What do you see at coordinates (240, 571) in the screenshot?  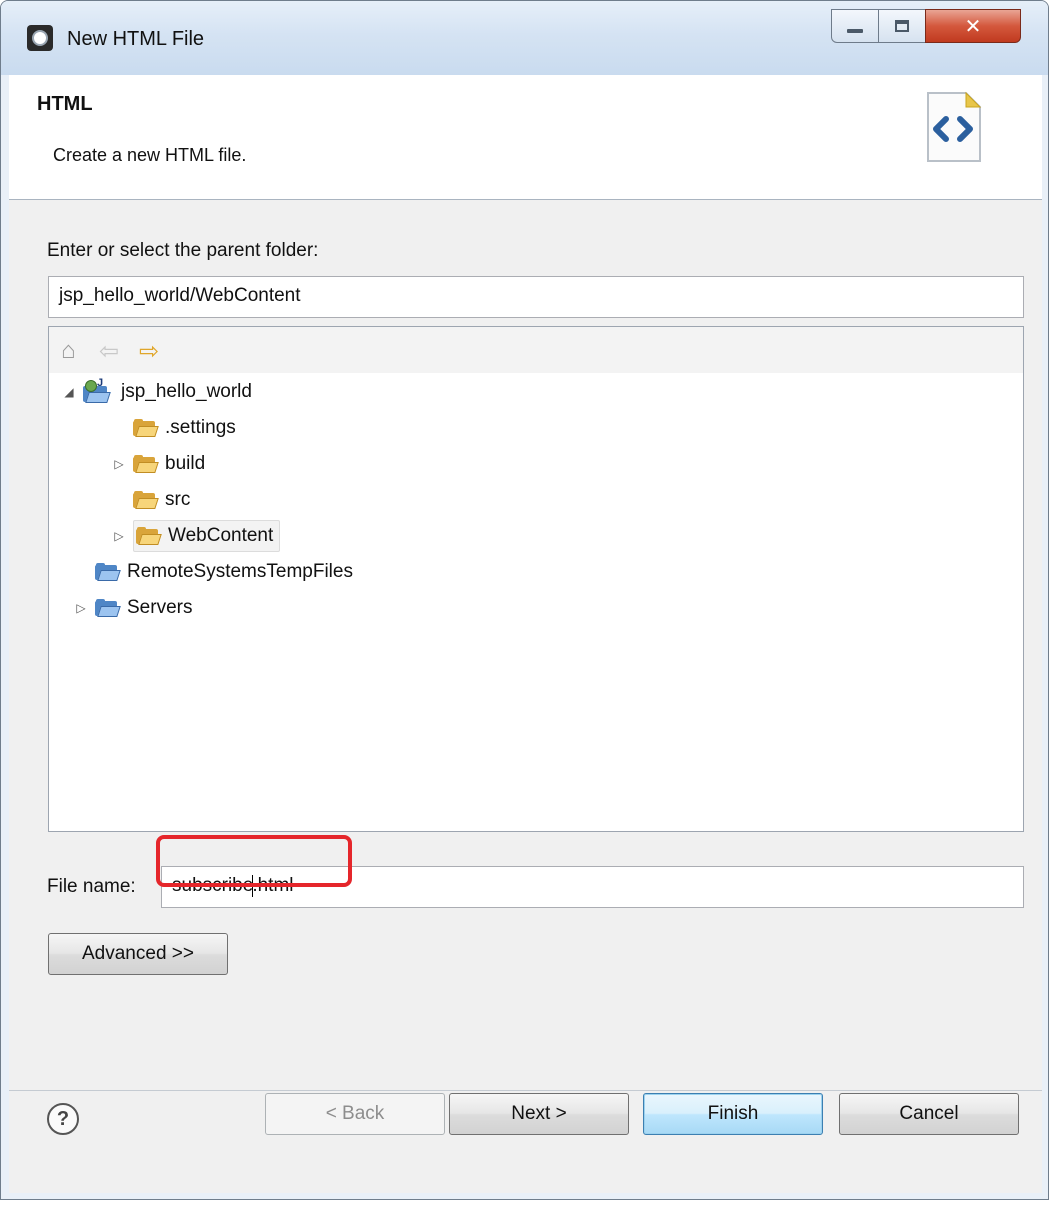 I see `tree-item-label: RemoteSystemsTempFiles` at bounding box center [240, 571].